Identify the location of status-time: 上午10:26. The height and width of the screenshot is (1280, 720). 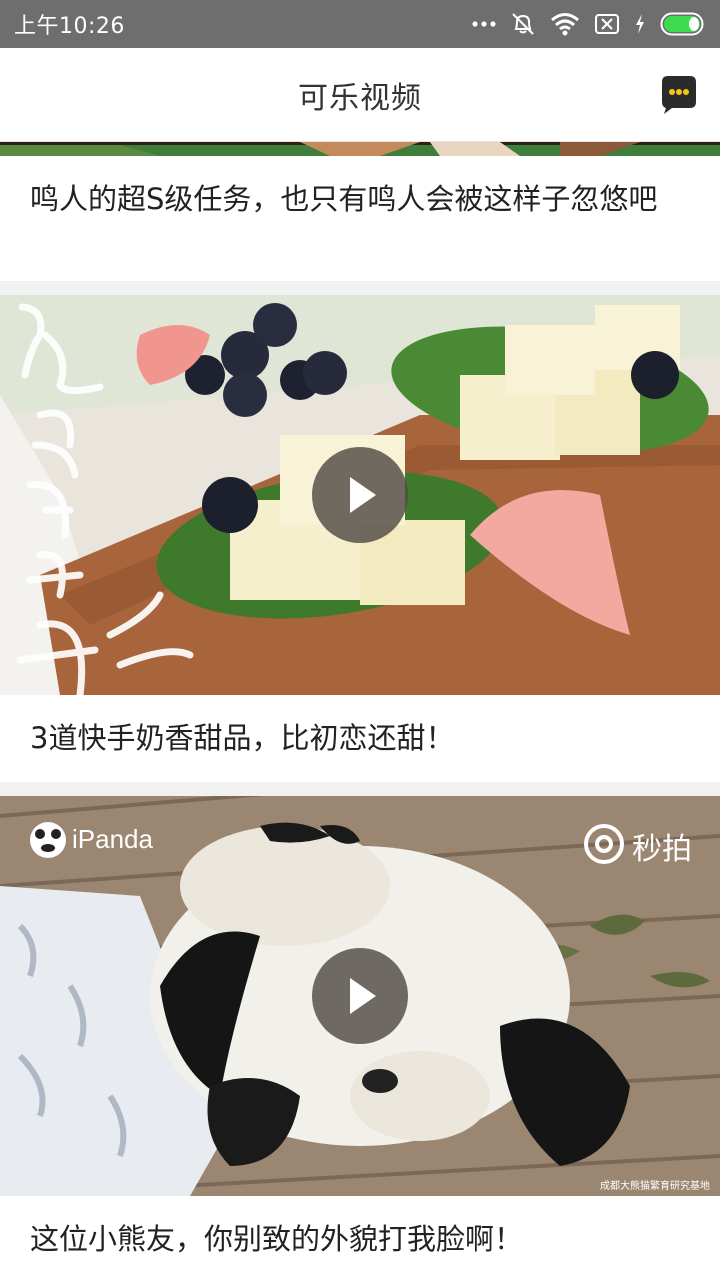
(69, 26).